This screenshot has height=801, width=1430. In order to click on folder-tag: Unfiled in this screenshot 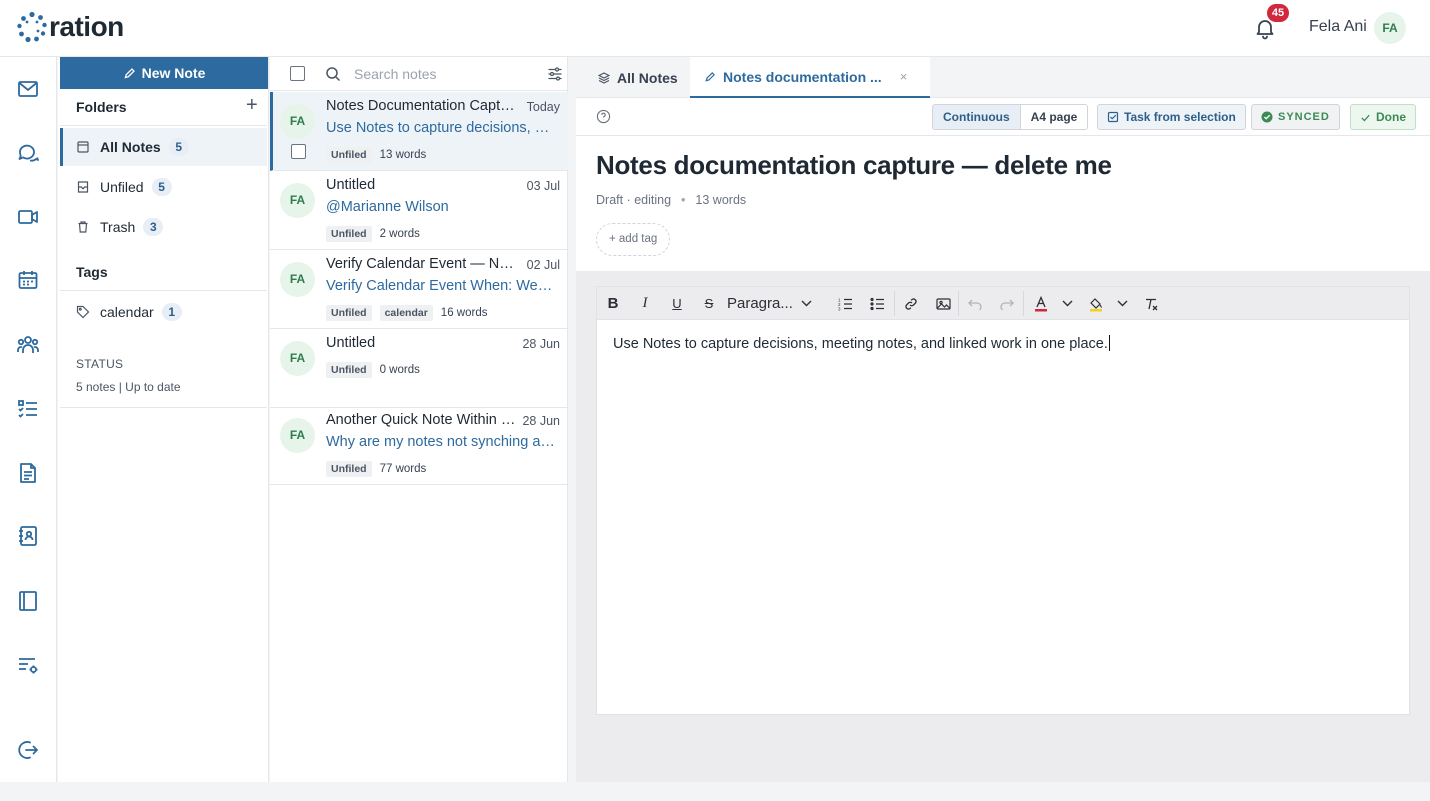, I will do `click(349, 155)`.